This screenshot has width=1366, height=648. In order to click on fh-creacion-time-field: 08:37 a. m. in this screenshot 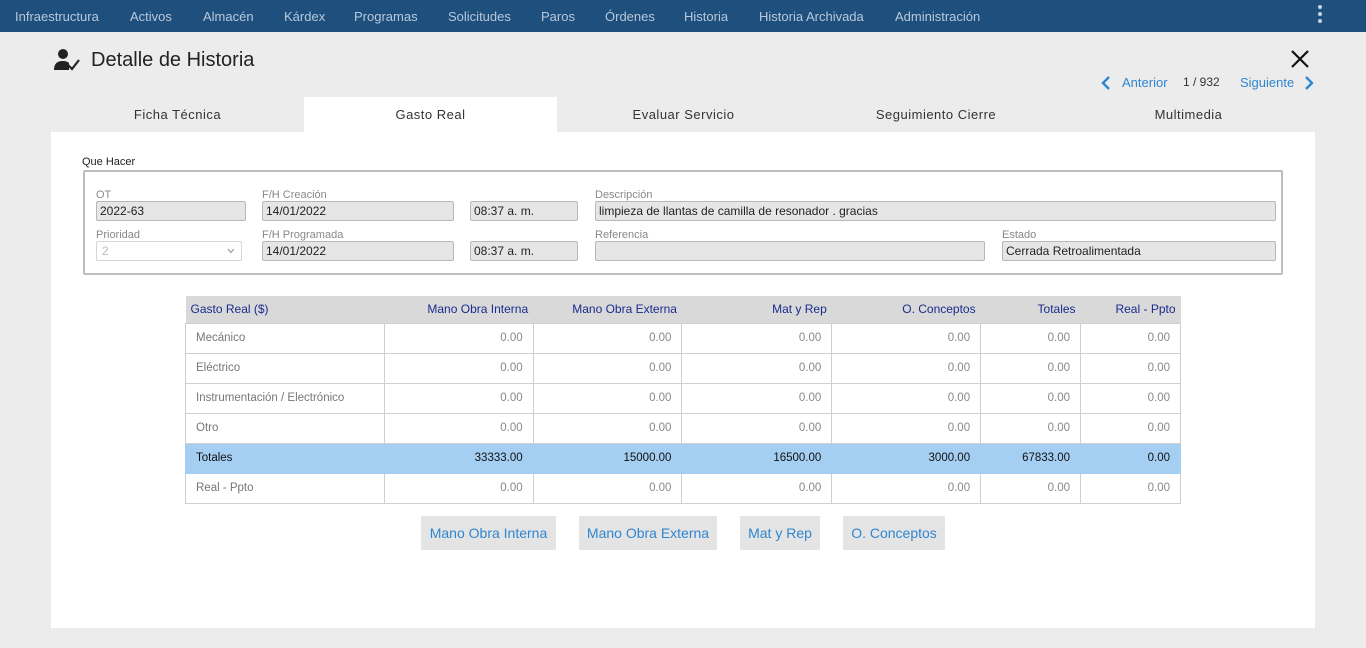, I will do `click(524, 211)`.